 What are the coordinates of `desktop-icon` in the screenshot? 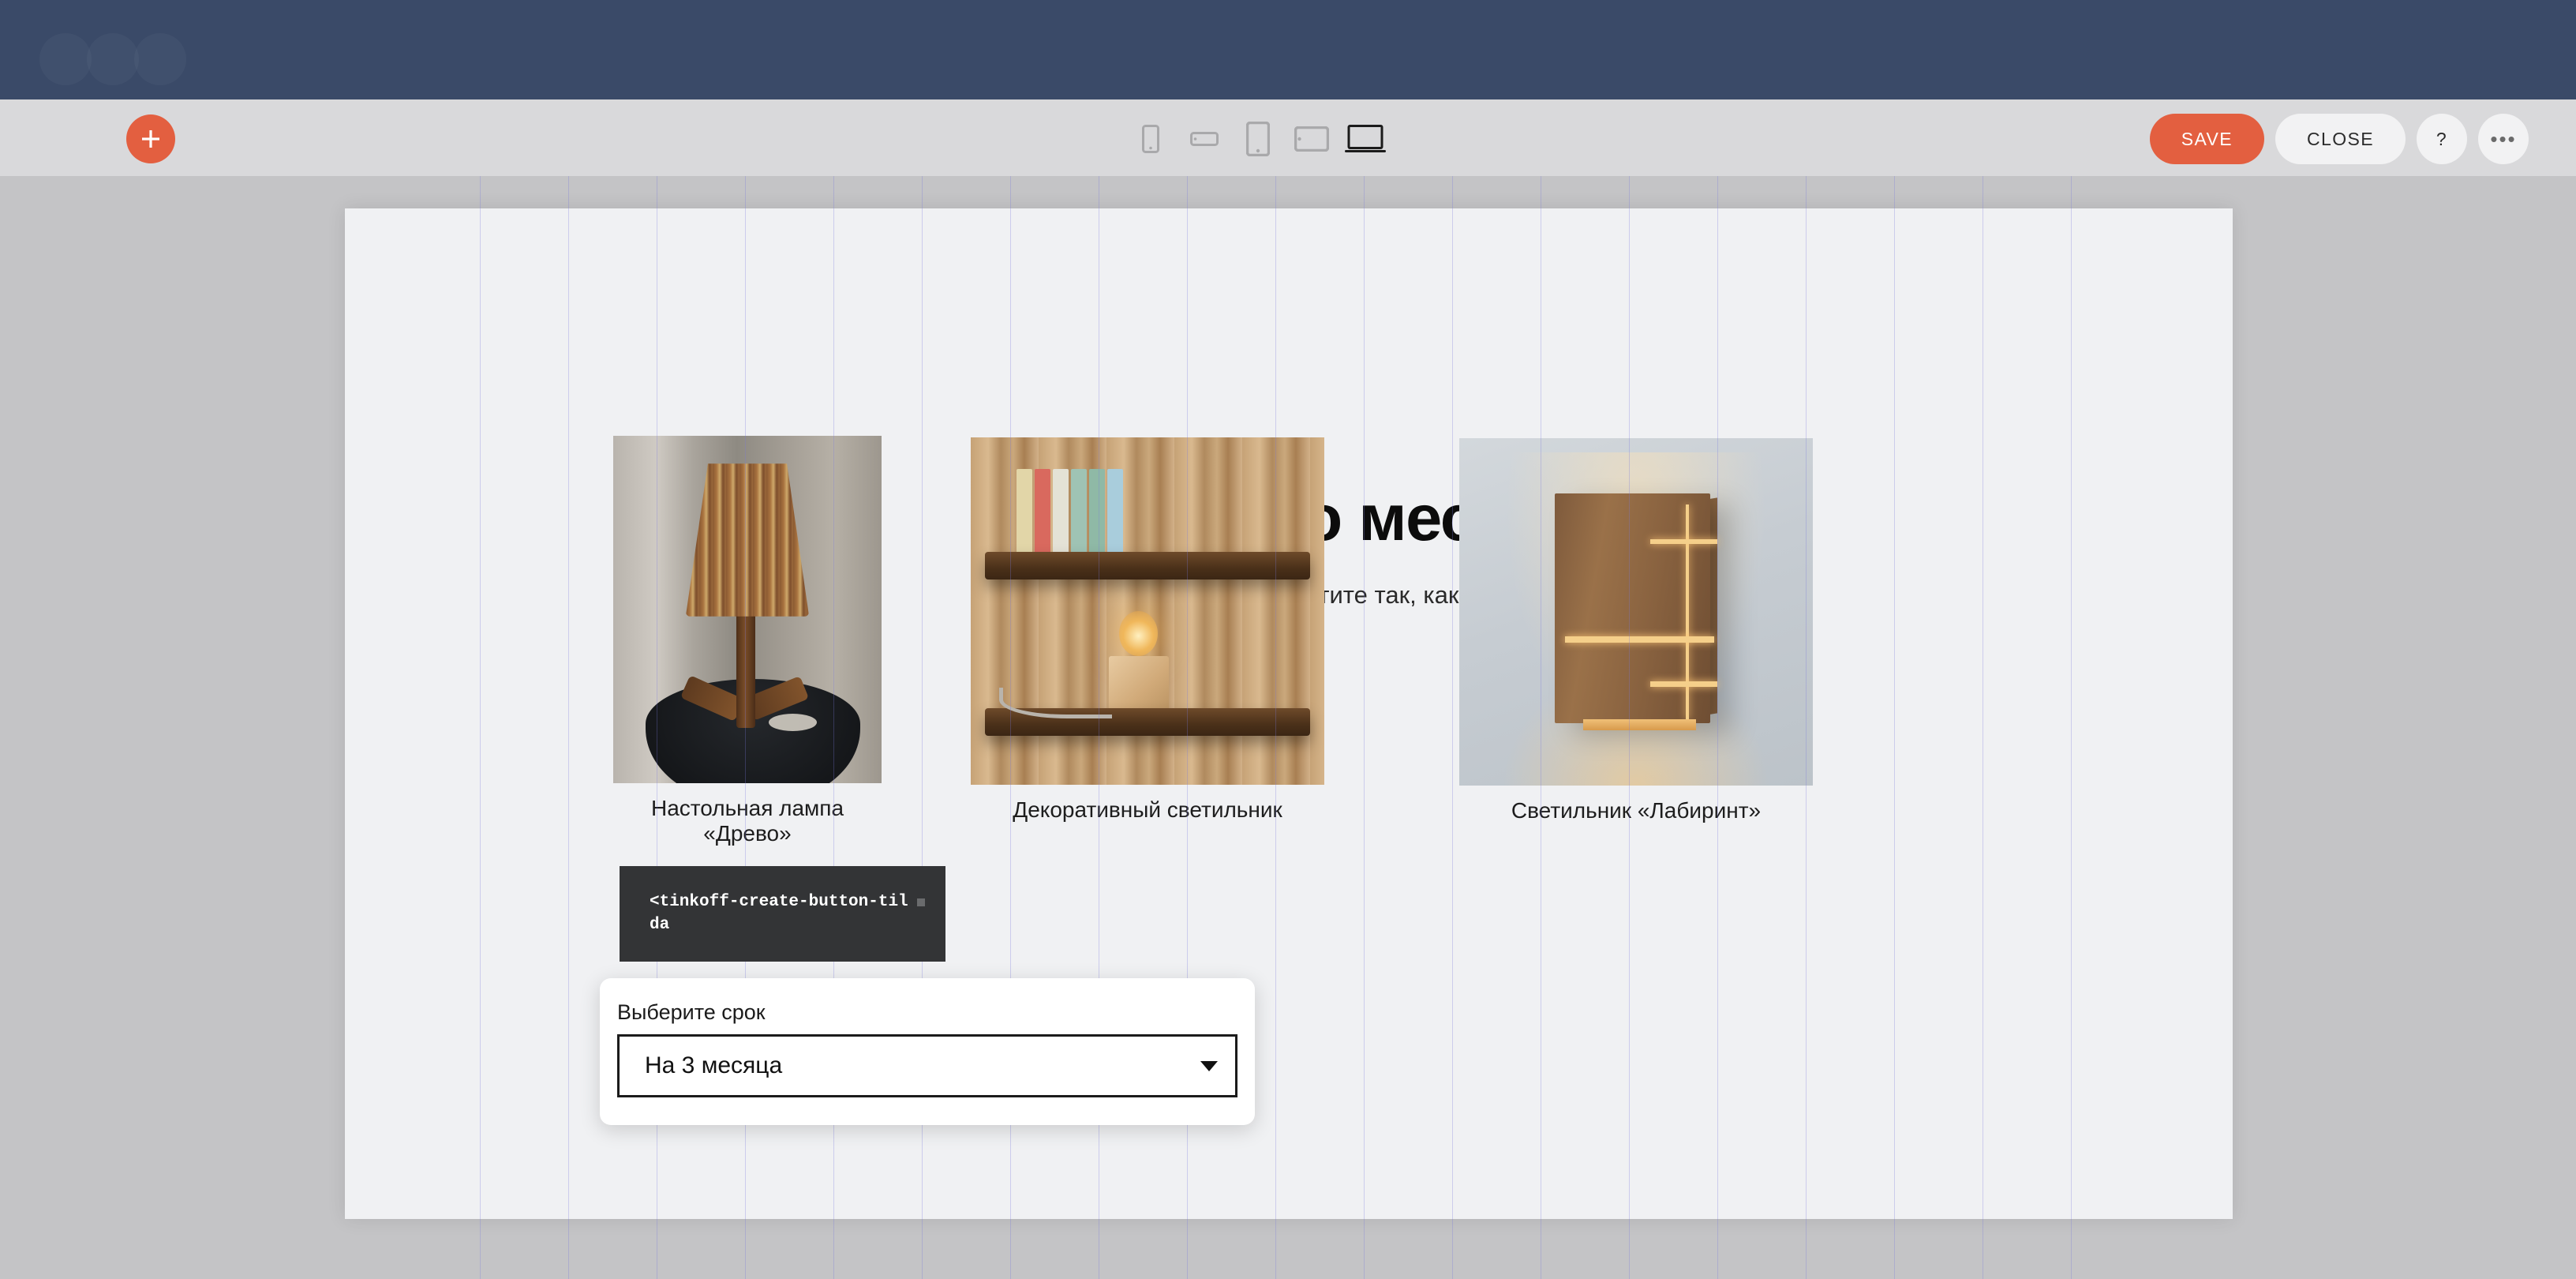 It's located at (1365, 139).